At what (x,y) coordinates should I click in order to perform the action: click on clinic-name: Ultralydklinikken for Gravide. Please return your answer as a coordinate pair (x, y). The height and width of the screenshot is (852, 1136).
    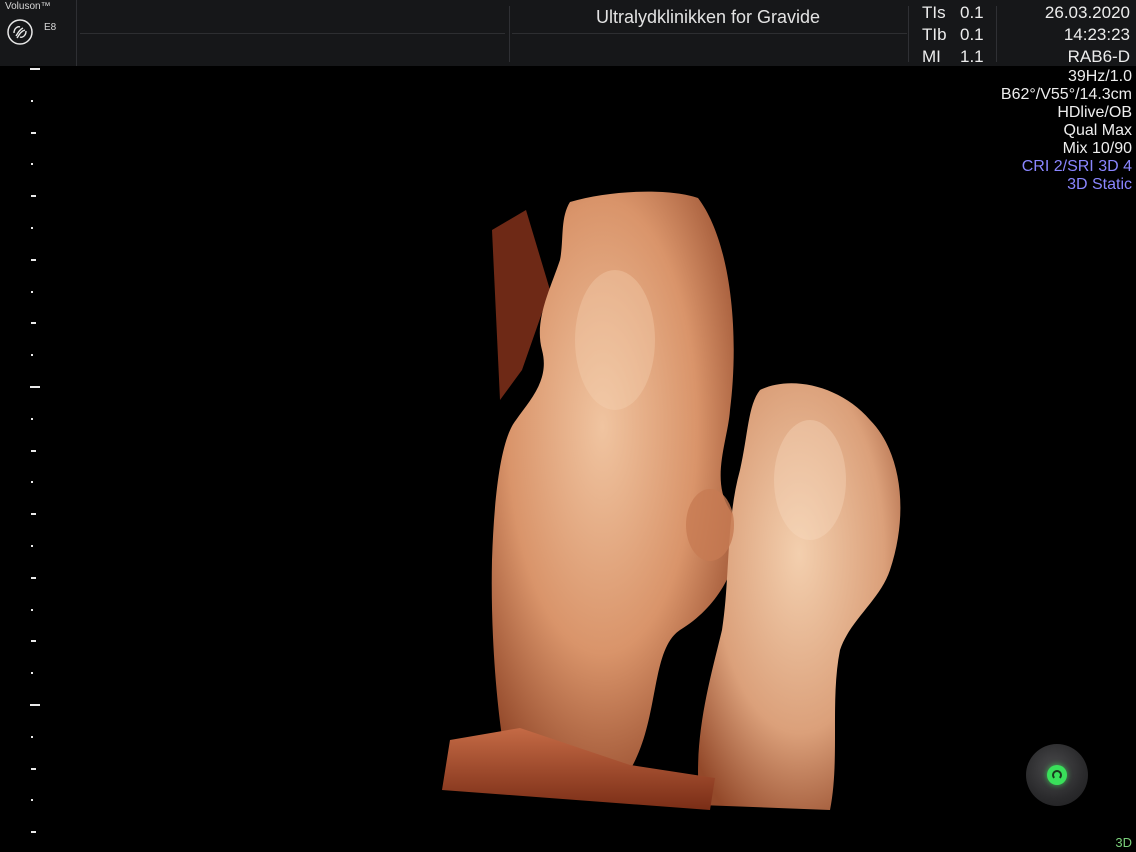
    Looking at the image, I should click on (708, 17).